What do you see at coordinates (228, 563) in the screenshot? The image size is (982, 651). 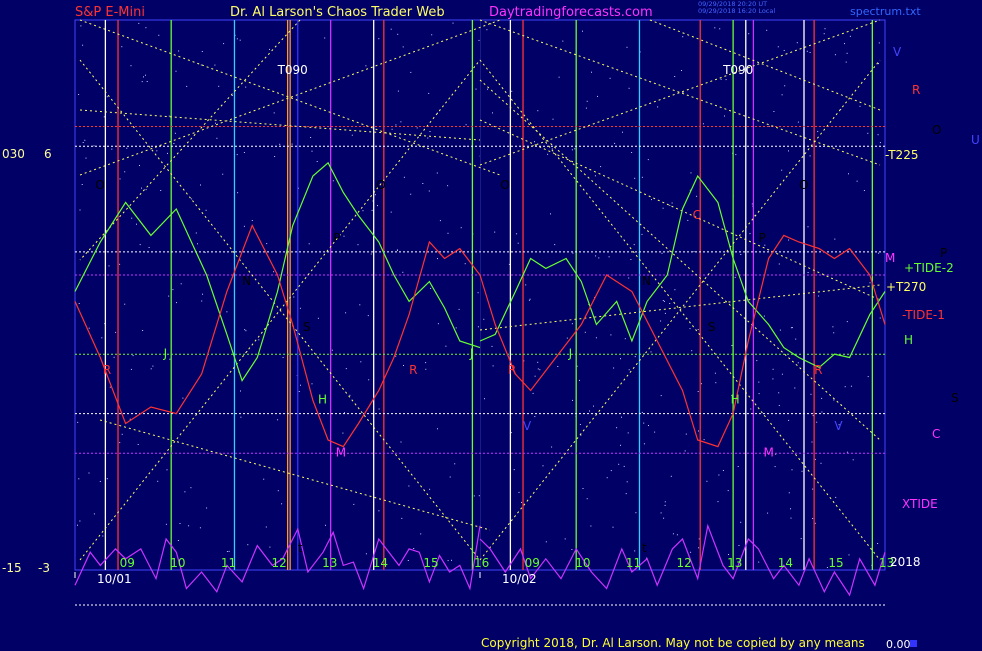 I see `x-tick-label: 11` at bounding box center [228, 563].